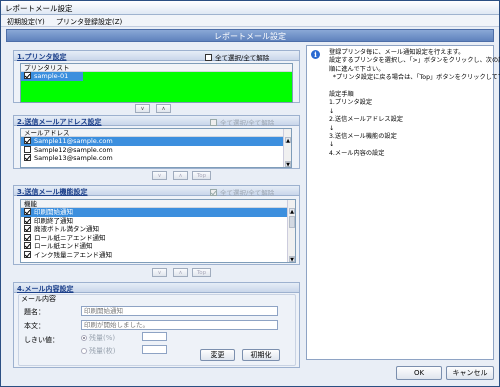 The height and width of the screenshot is (387, 500). I want to click on function-list-header: 機能, so click(158, 204).